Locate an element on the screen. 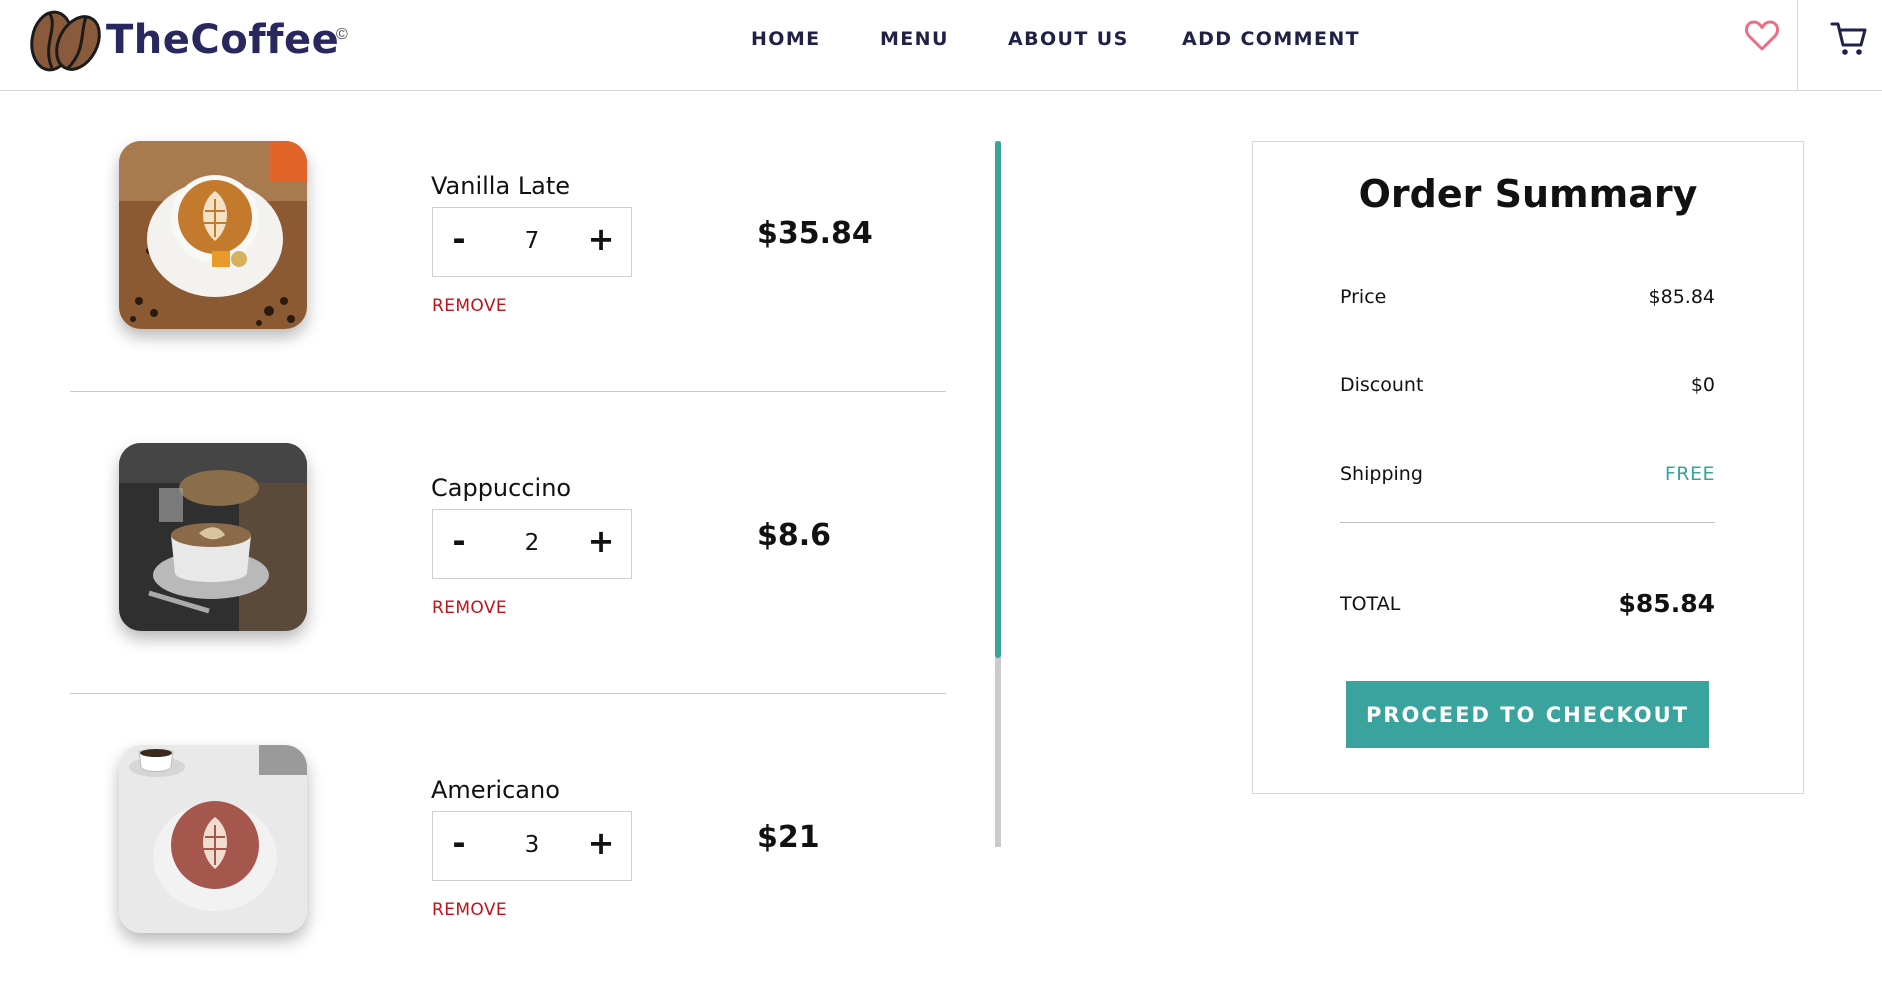 The width and height of the screenshot is (1882, 996). shipping-label: Shipping is located at coordinates (1381, 474).